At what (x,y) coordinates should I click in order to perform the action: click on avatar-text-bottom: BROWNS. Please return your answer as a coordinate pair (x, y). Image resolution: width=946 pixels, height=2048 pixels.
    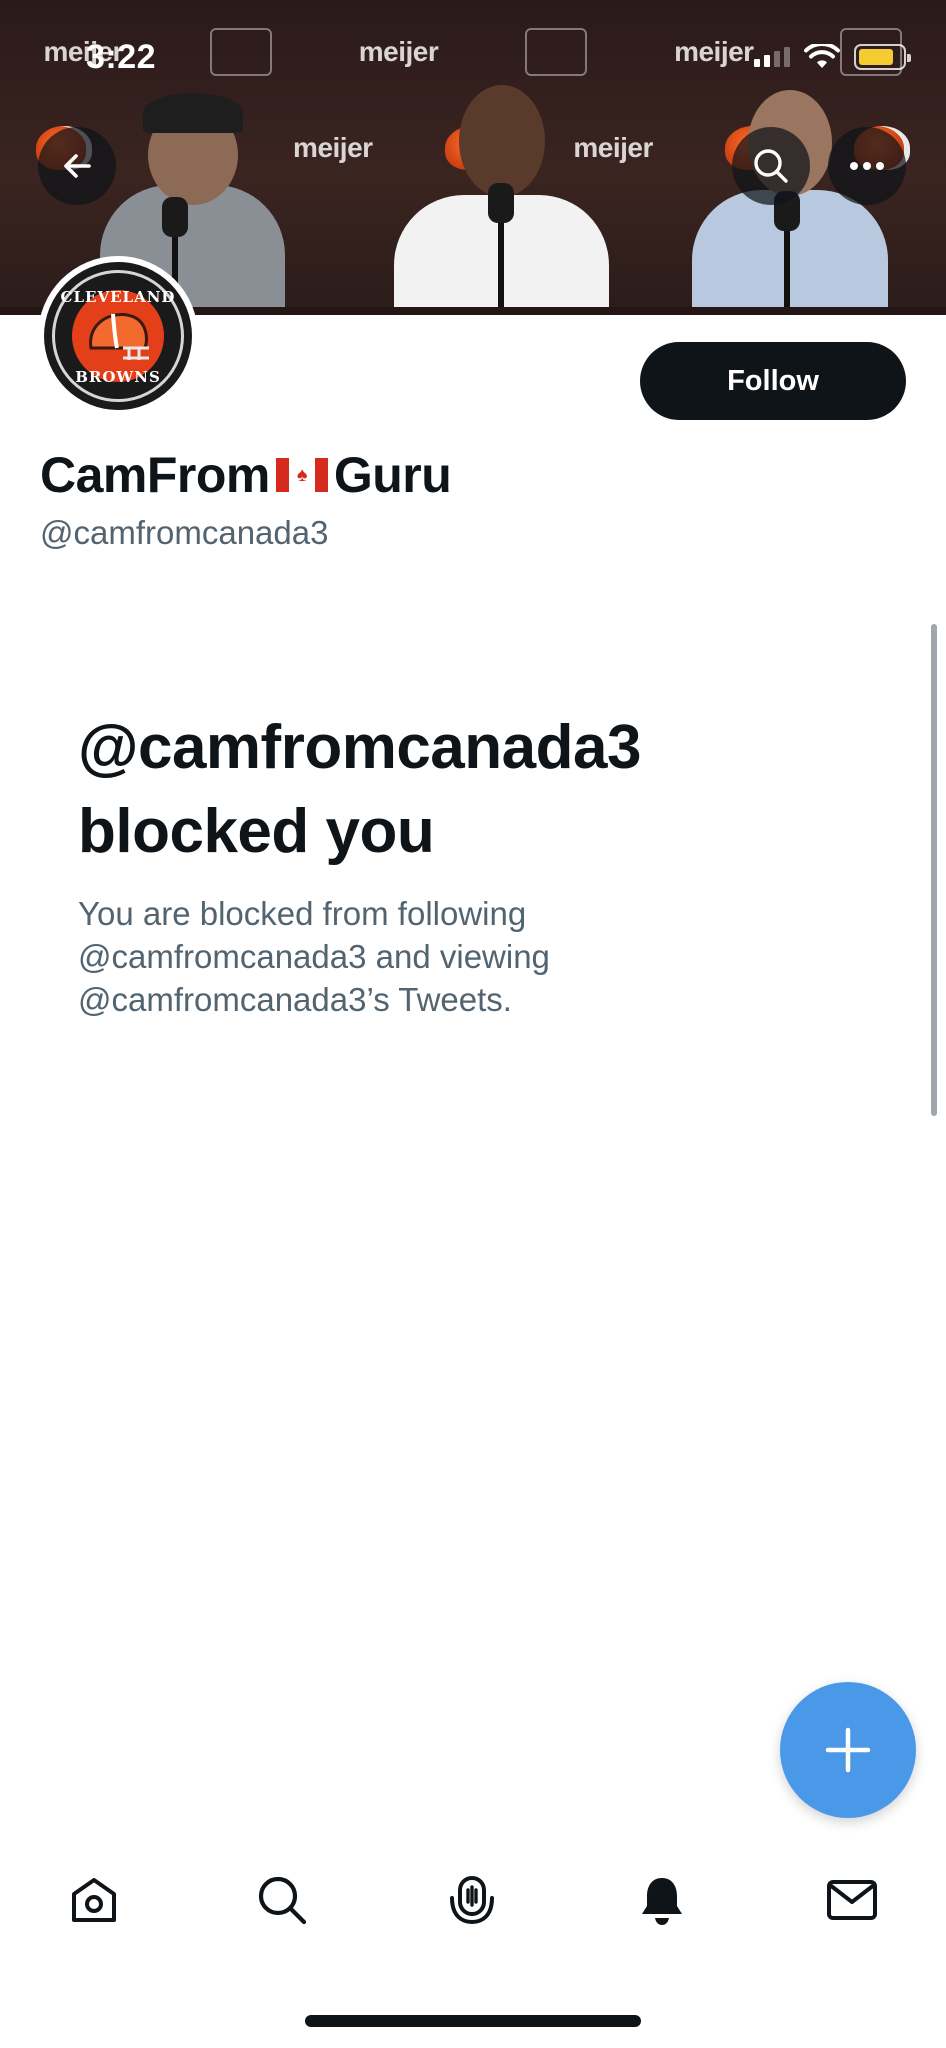
    Looking at the image, I should click on (118, 377).